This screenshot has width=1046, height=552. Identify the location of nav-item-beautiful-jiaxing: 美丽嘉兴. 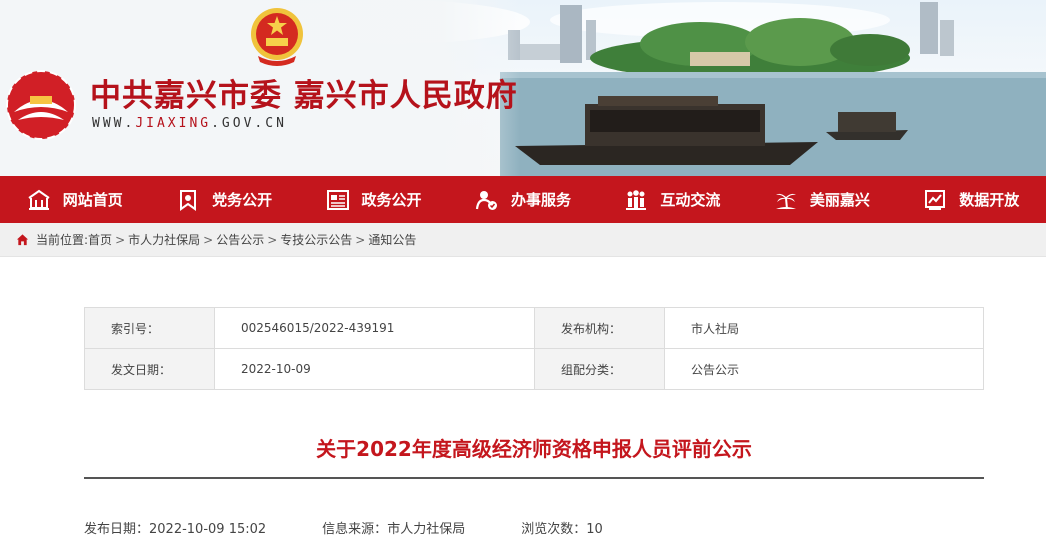
(821, 199).